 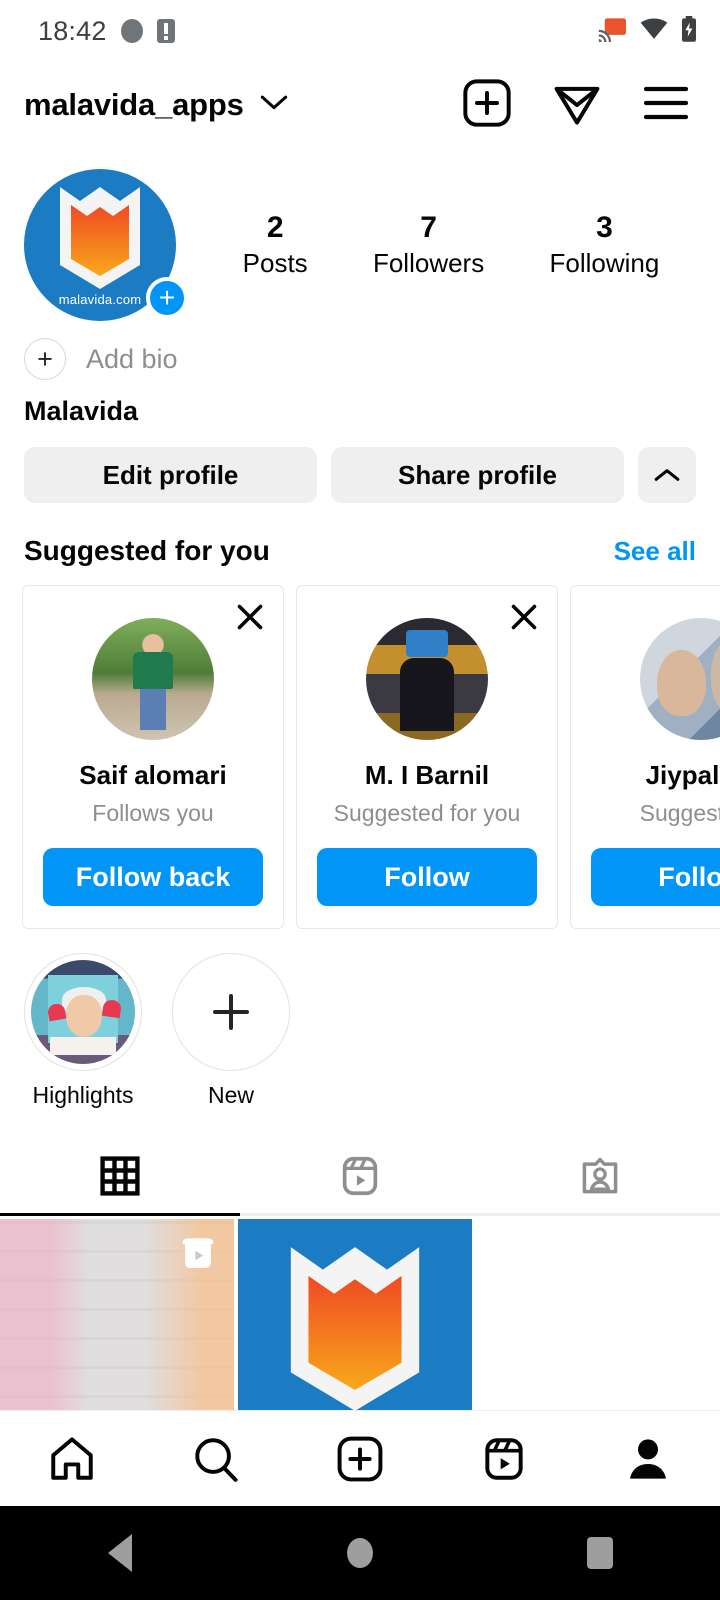 I want to click on status-bar-left: 18:42, so click(x=106, y=31).